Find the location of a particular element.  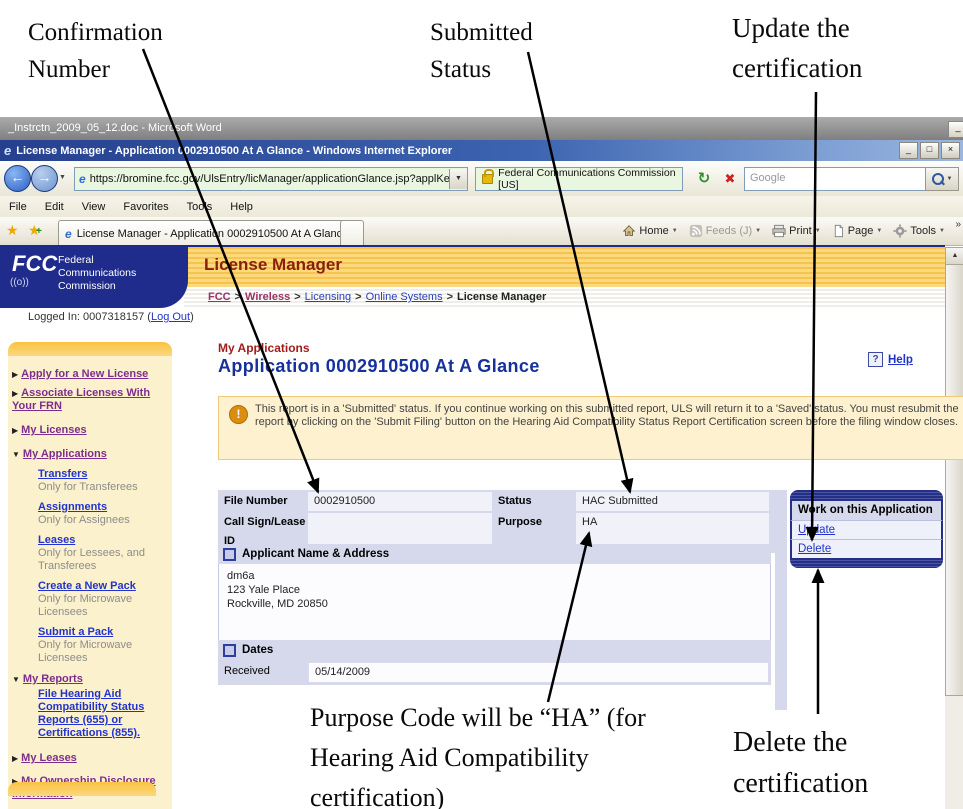

dates-section-header: Dates is located at coordinates (494, 650).